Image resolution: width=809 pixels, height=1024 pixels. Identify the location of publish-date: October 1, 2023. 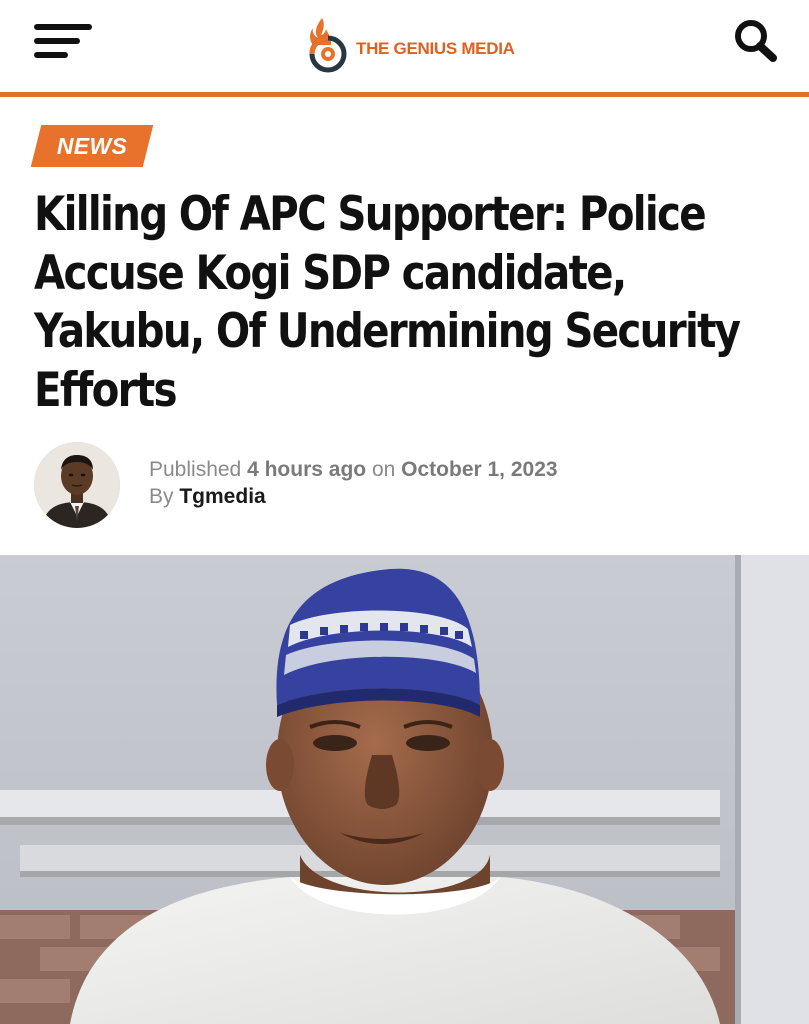
(479, 469).